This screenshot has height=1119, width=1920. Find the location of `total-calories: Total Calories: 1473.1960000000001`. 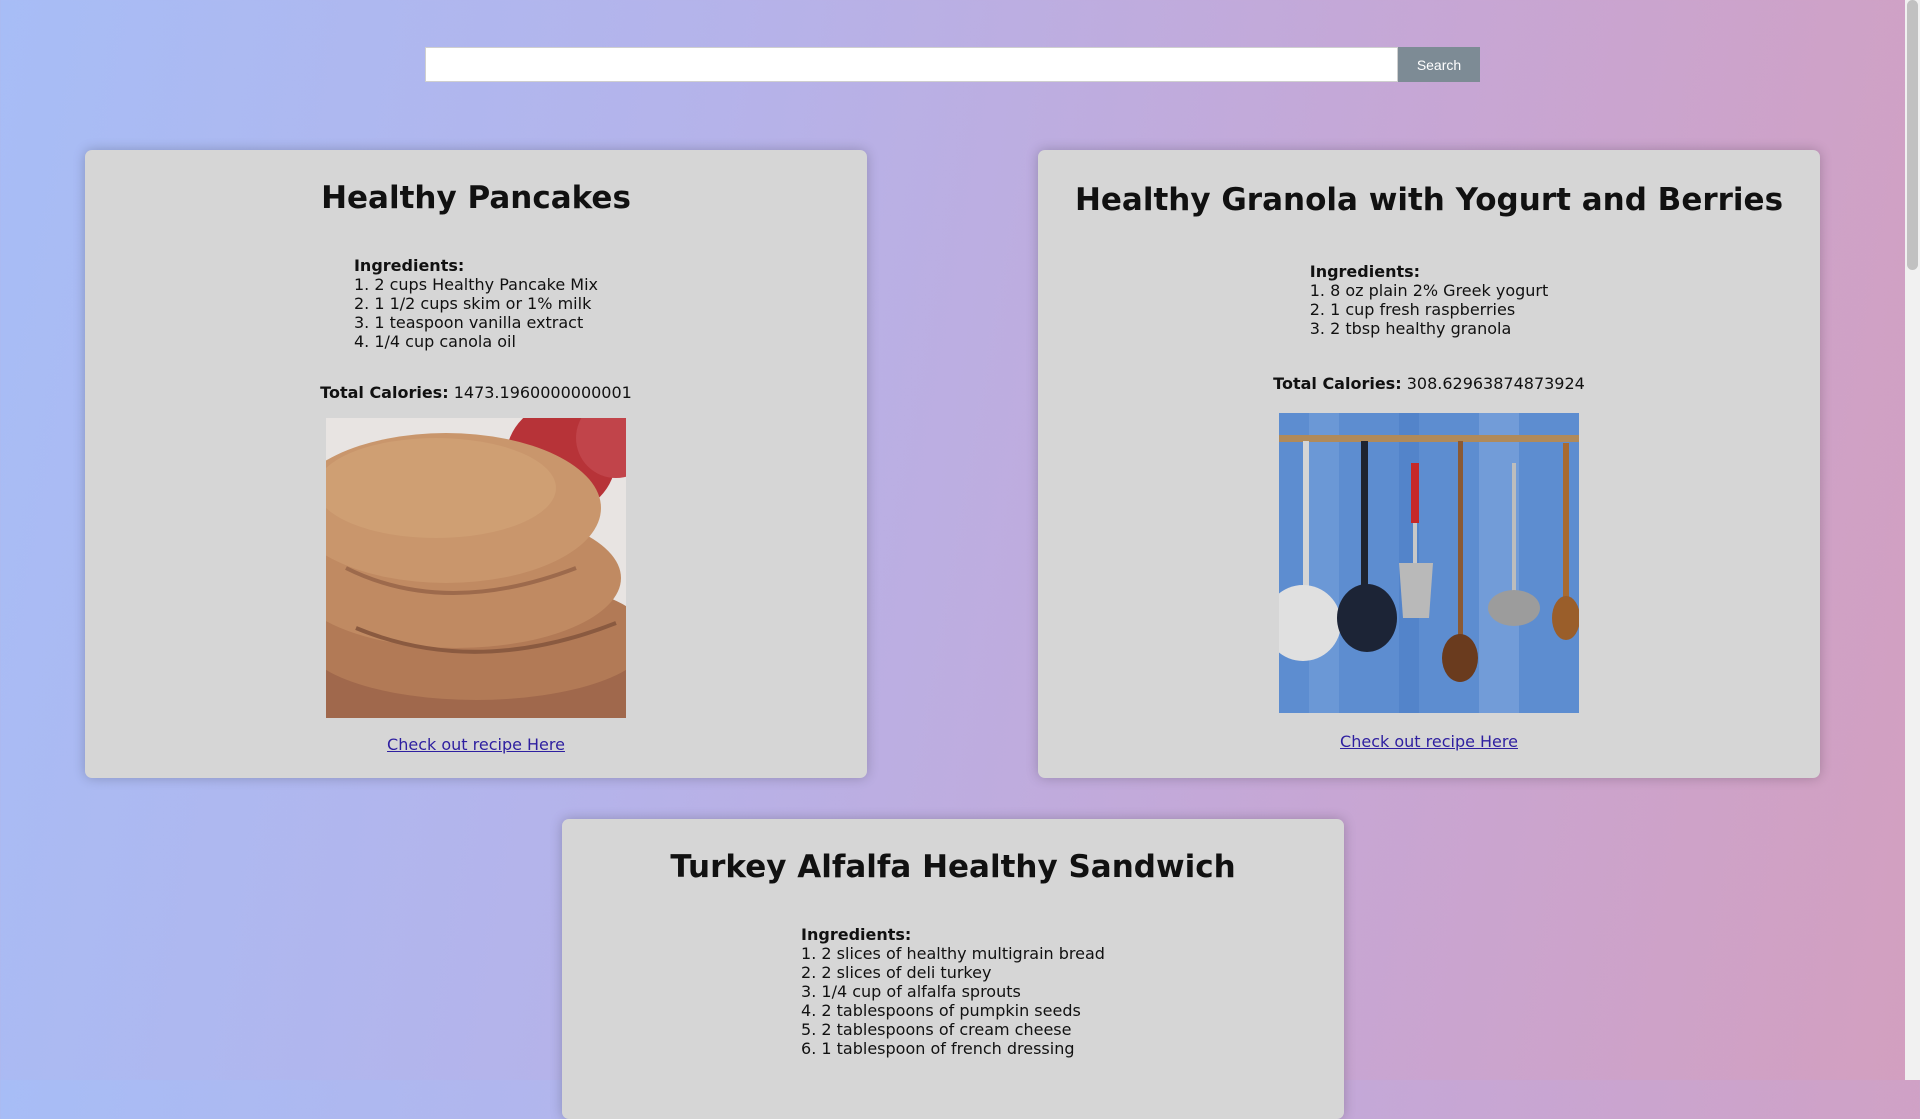

total-calories: Total Calories: 1473.1960000000001 is located at coordinates (476, 392).